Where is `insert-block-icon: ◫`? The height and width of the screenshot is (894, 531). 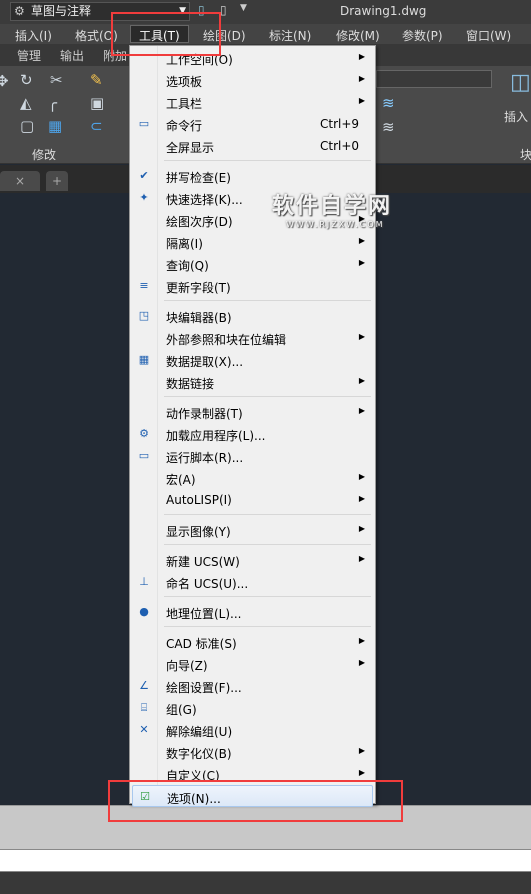 insert-block-icon: ◫ is located at coordinates (520, 82).